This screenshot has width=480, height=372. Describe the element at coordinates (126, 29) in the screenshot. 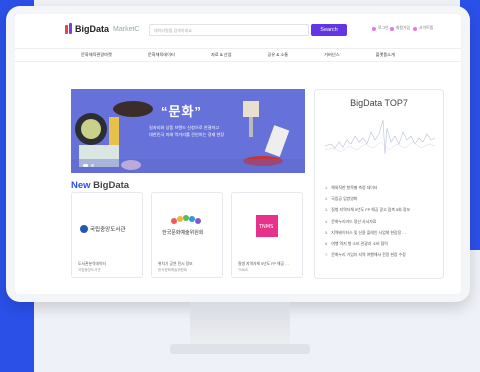

I see `logo-subtext: MarketC` at that location.